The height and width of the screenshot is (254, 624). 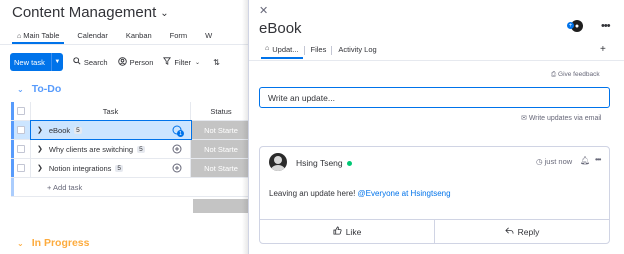 What do you see at coordinates (220, 206) in the screenshot?
I see `status-summary-bar` at bounding box center [220, 206].